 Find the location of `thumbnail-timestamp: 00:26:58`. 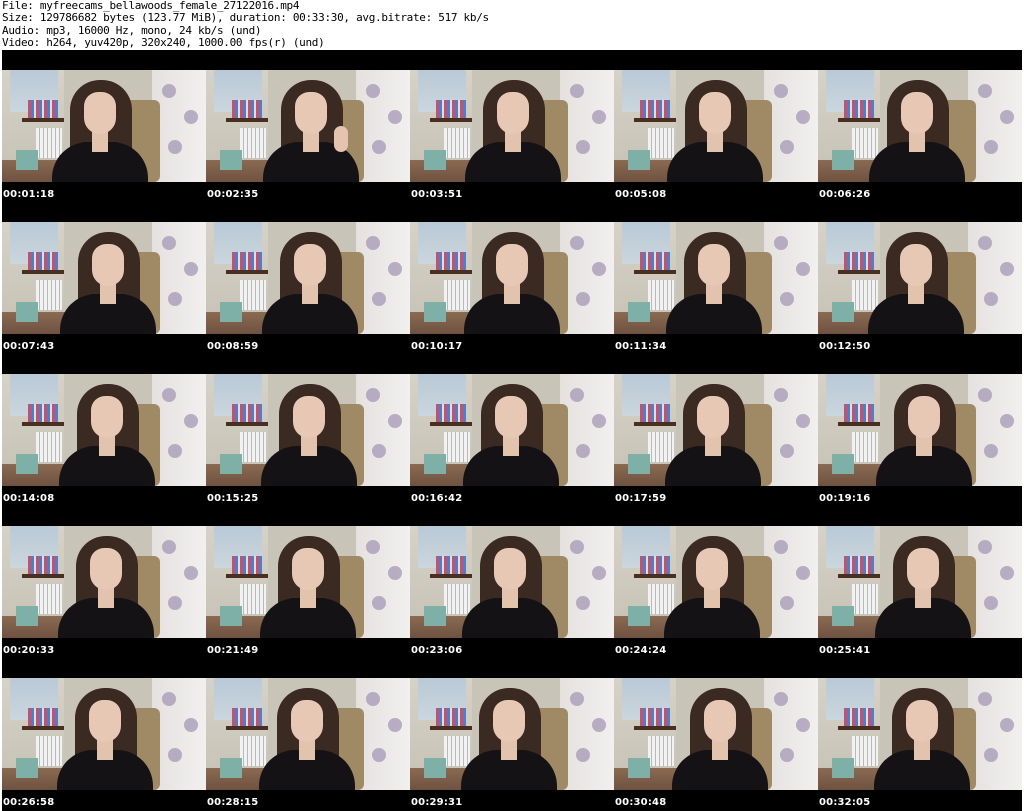

thumbnail-timestamp: 00:26:58 is located at coordinates (29, 802).